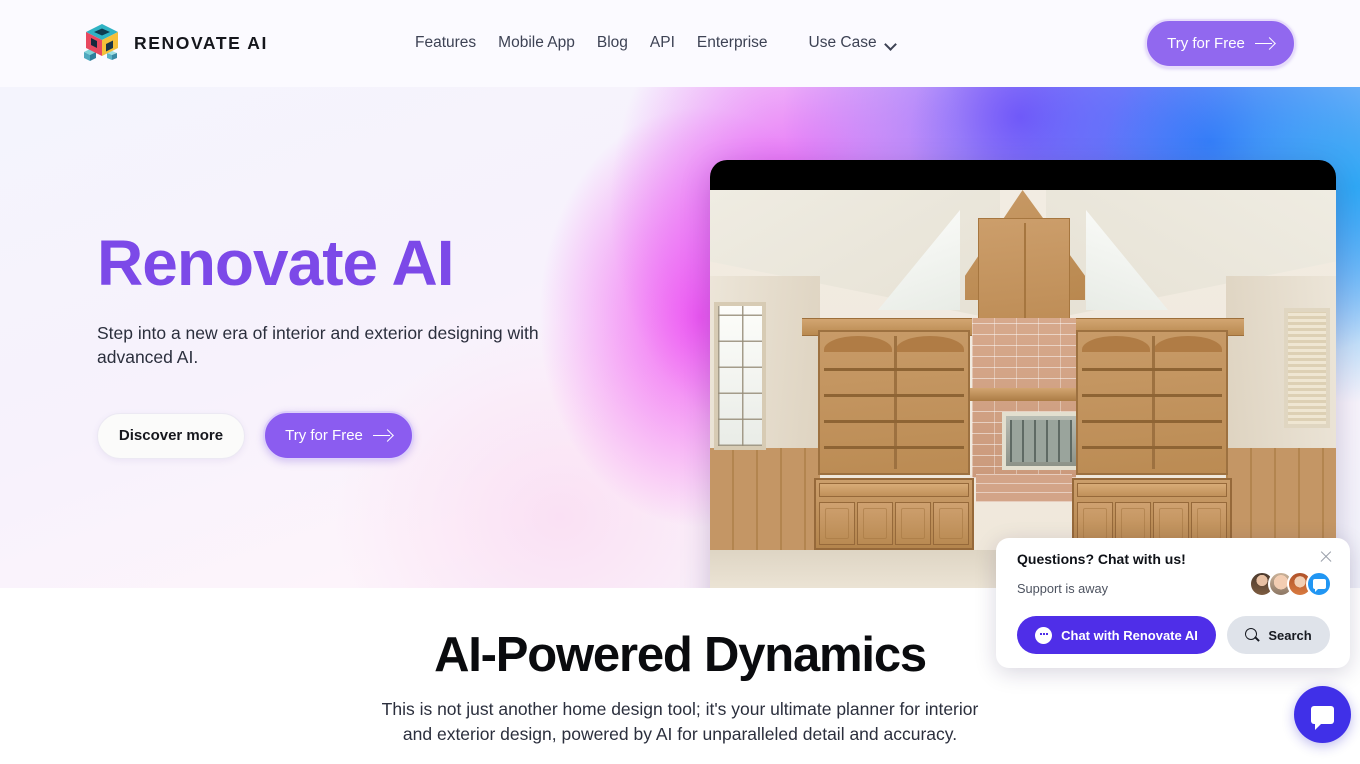 The width and height of the screenshot is (1360, 764). What do you see at coordinates (1041, 441) in the screenshot?
I see `fireplace-opening` at bounding box center [1041, 441].